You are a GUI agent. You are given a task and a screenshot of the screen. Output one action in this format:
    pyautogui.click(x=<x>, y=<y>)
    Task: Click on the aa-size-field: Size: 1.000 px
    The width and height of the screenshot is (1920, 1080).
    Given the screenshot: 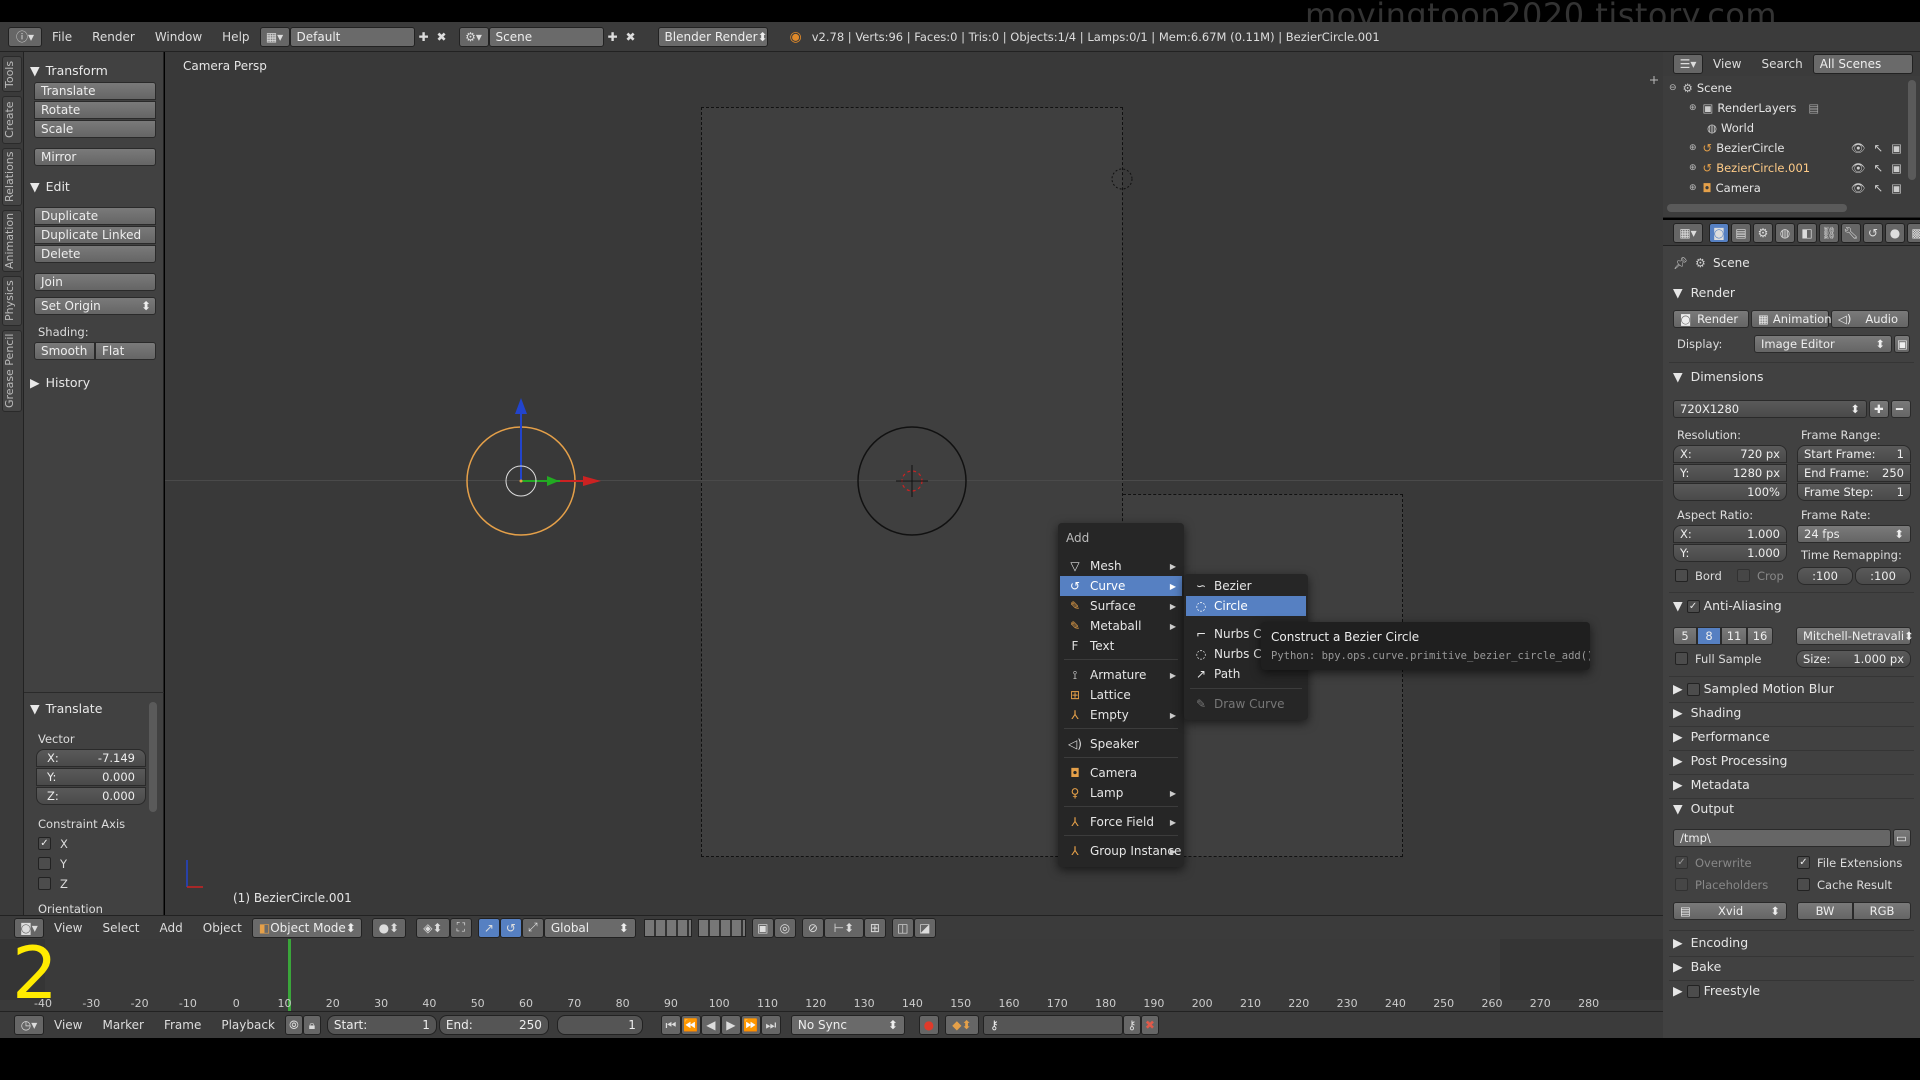 What is the action you would take?
    pyautogui.click(x=1853, y=659)
    